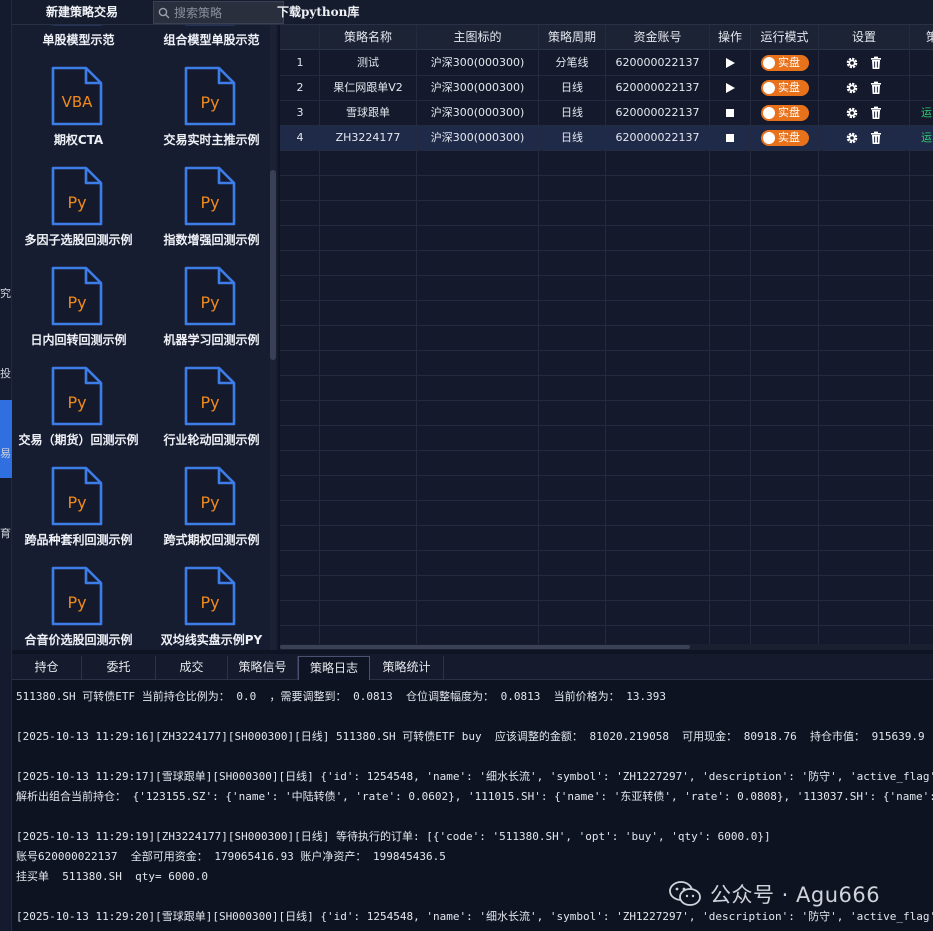  What do you see at coordinates (78, 115) in the screenshot?
I see `strategy-template-card: VBA 期权CTA` at bounding box center [78, 115].